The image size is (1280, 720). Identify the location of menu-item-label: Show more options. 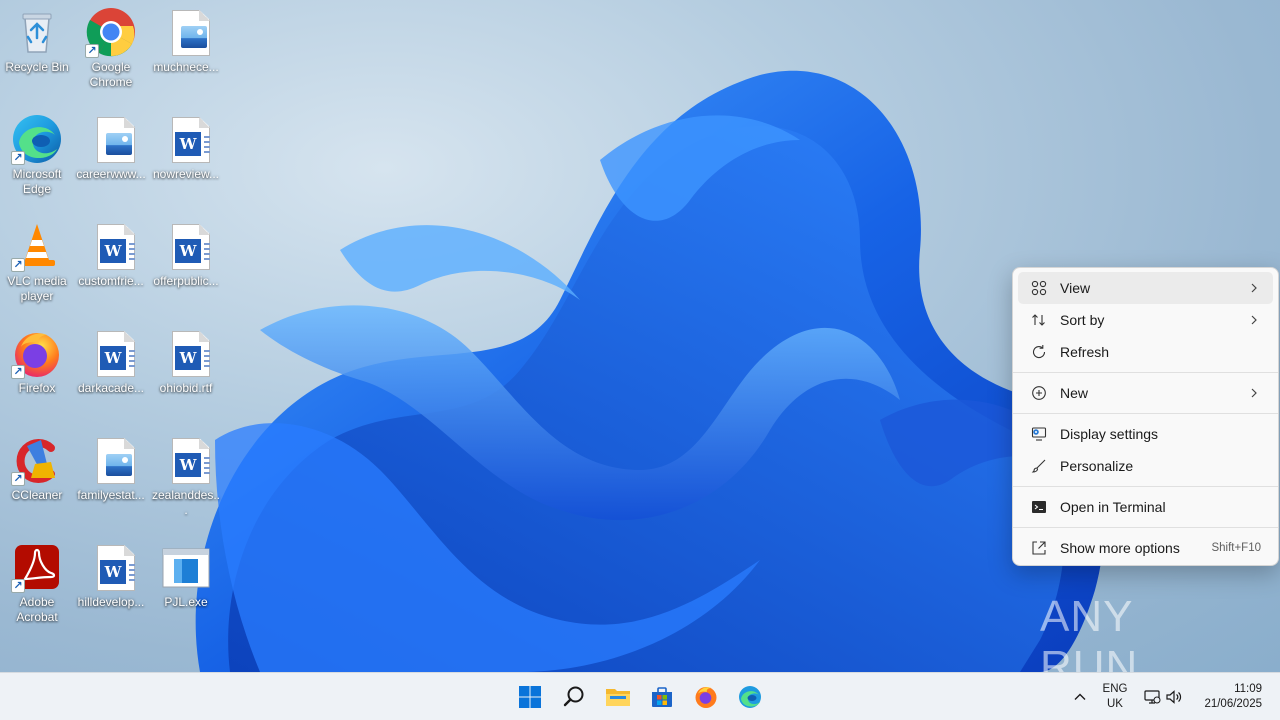
(1120, 548).